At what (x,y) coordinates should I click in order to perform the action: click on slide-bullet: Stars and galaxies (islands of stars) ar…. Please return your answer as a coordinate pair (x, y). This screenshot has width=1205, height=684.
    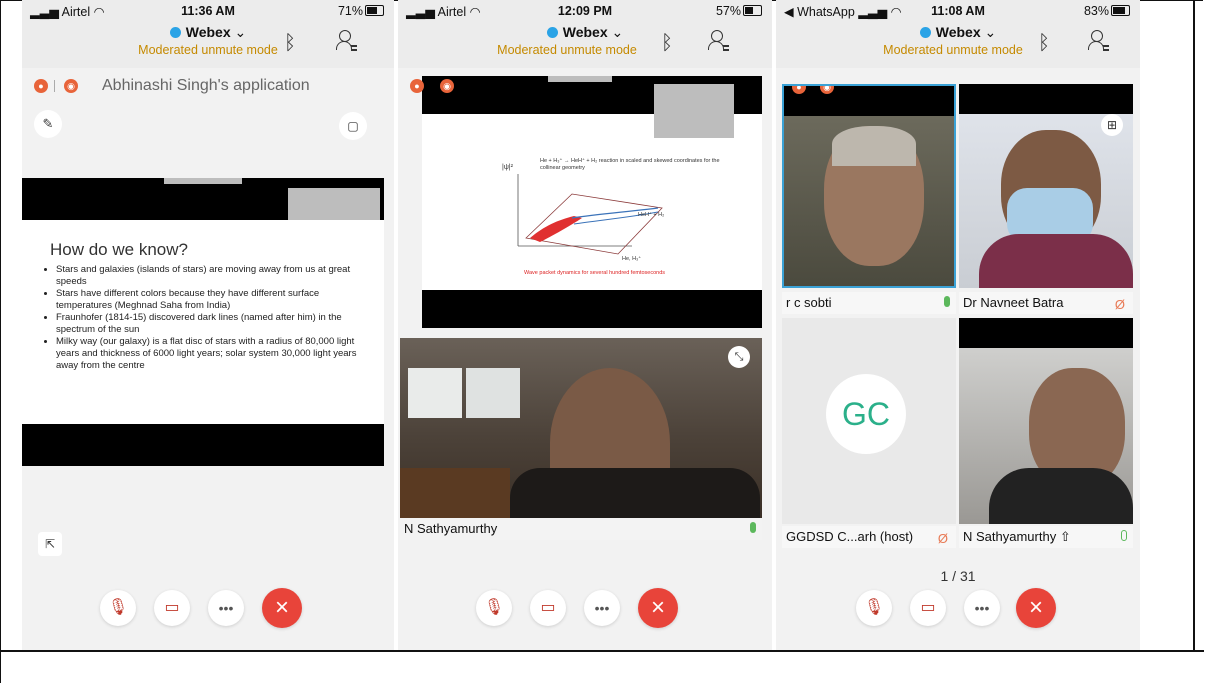
    Looking at the image, I should click on (208, 276).